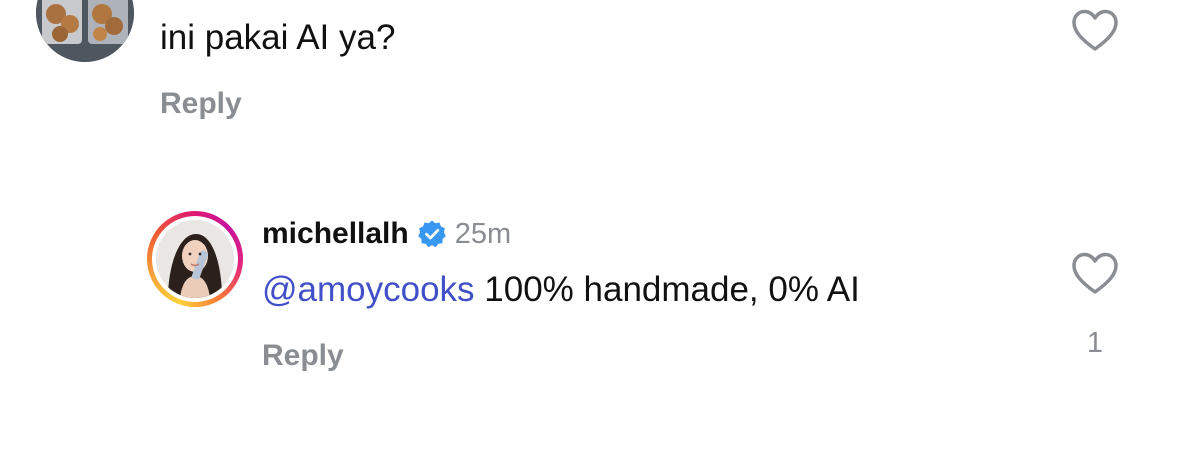  I want to click on timestamp: 25m, so click(483, 233).